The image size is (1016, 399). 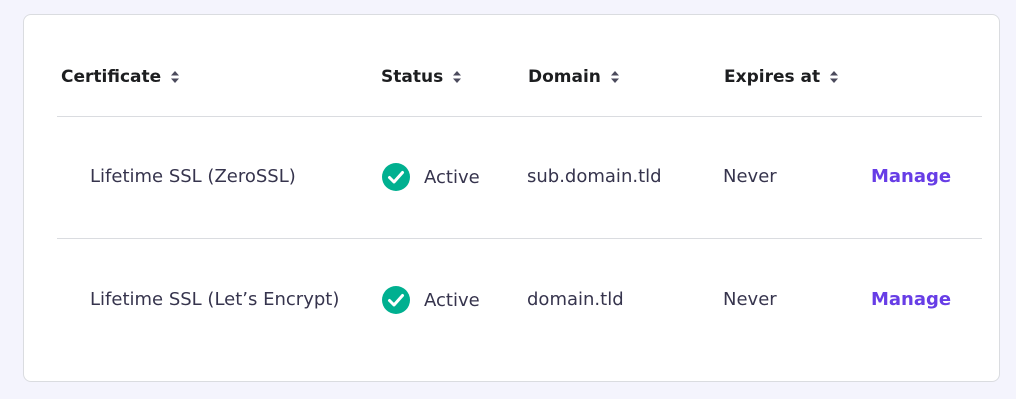 I want to click on certificate-name: Lifetime SSL (ZeroSSL), so click(x=193, y=176).